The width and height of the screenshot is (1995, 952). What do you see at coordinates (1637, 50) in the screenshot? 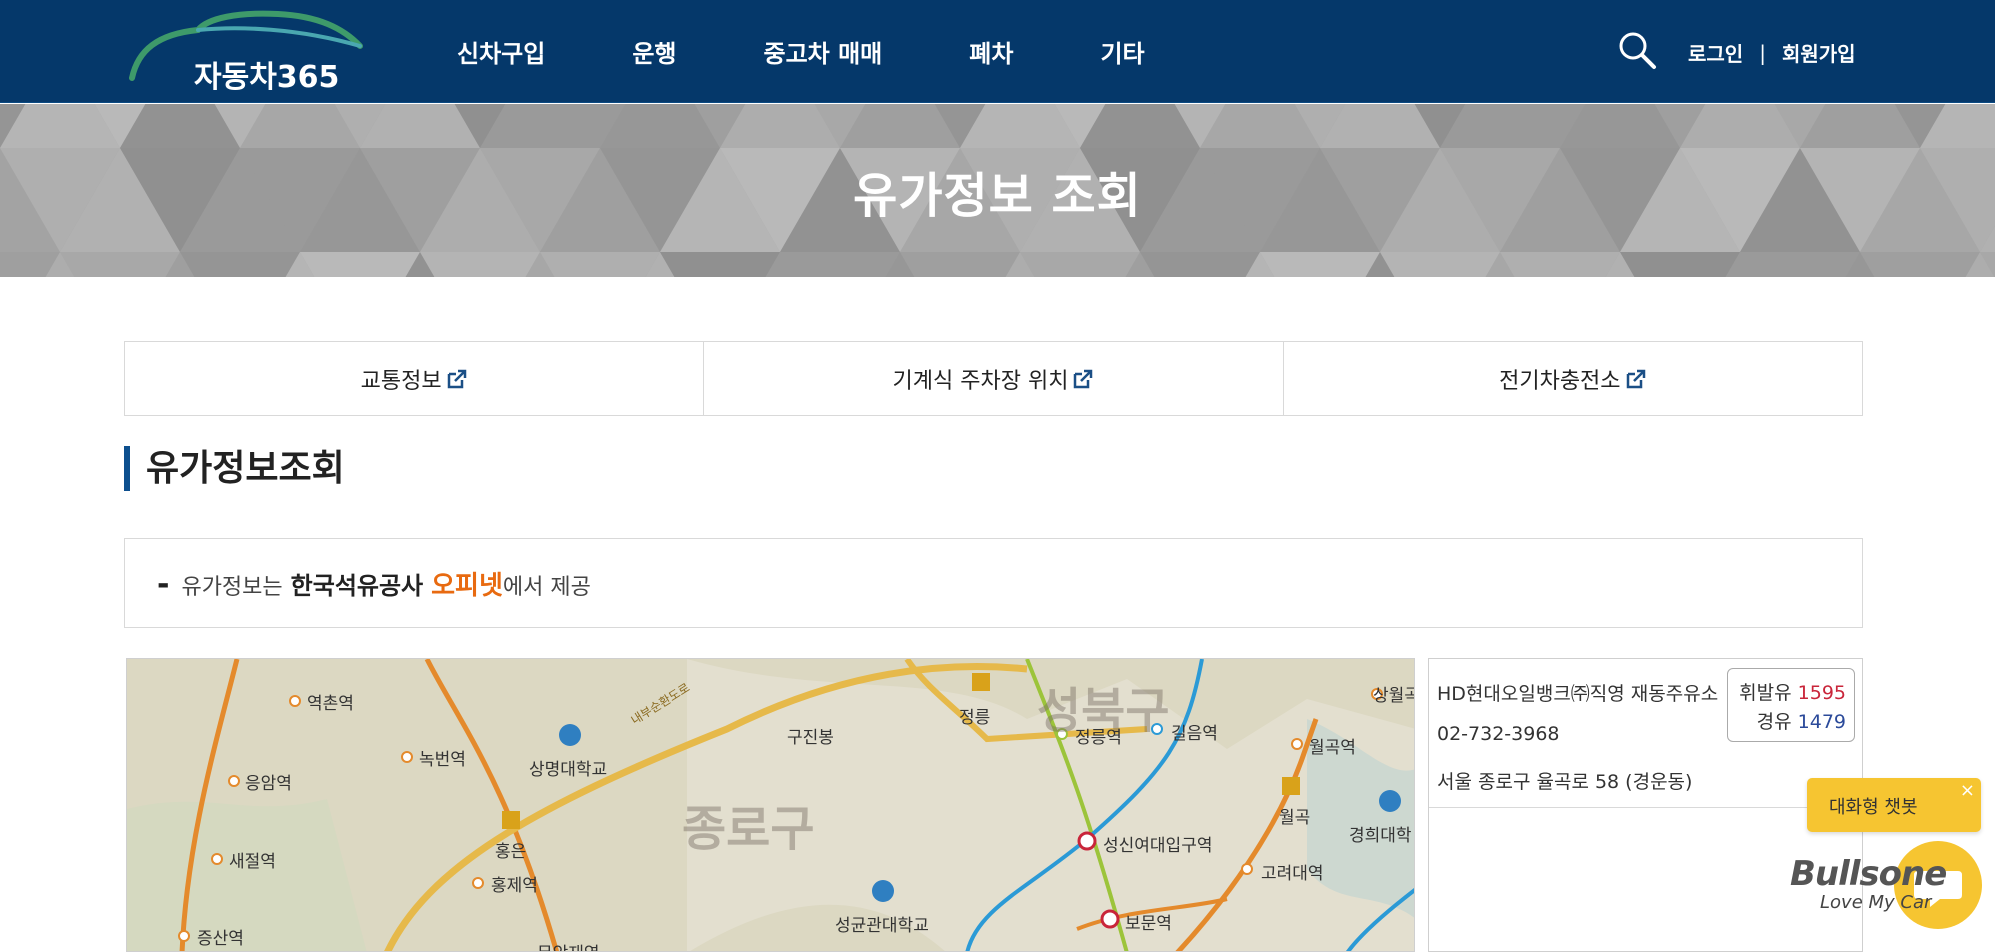
I see `search-icon` at bounding box center [1637, 50].